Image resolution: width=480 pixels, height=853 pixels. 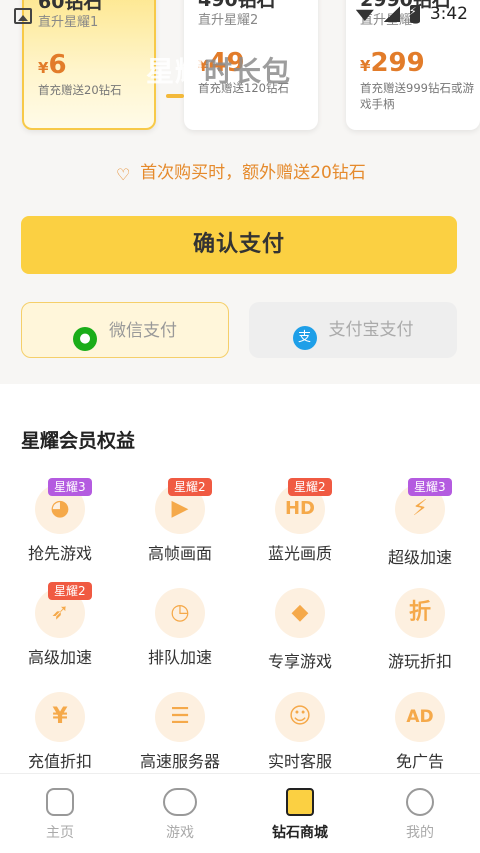 What do you see at coordinates (59, 553) in the screenshot?
I see `benefit-label: 抢先游戏` at bounding box center [59, 553].